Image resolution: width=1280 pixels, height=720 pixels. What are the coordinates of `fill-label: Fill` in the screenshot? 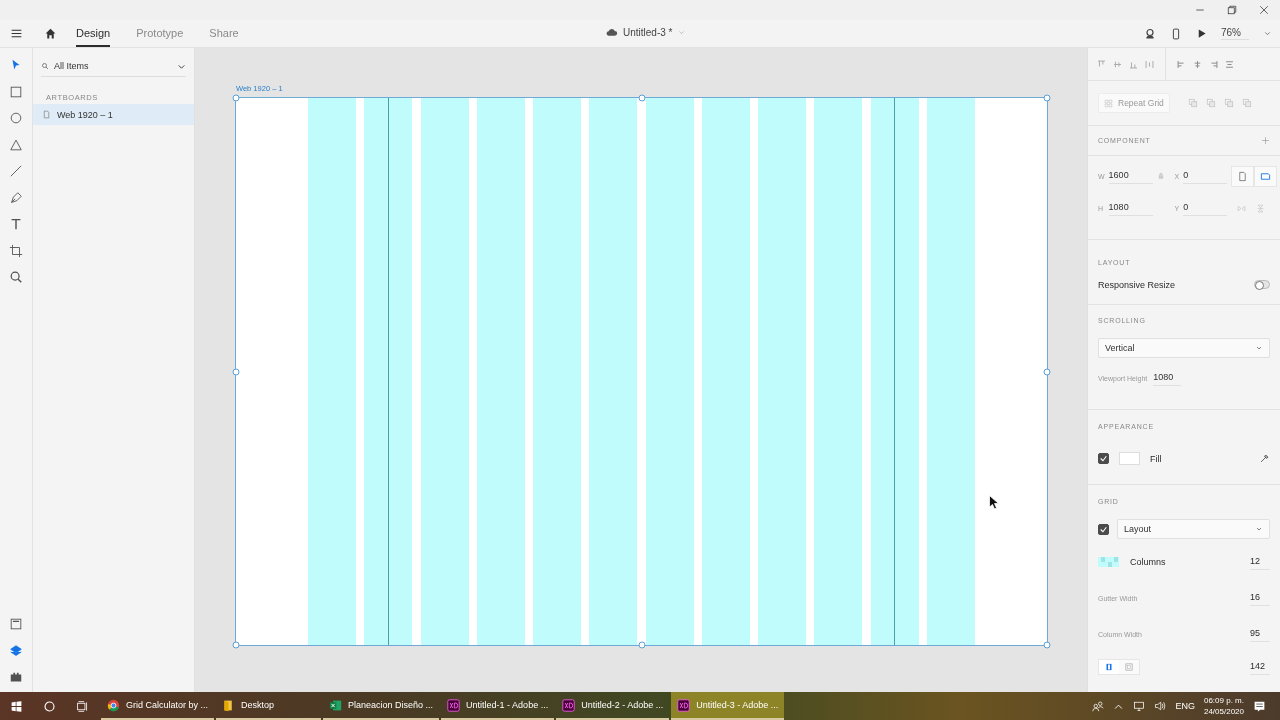 It's located at (1156, 458).